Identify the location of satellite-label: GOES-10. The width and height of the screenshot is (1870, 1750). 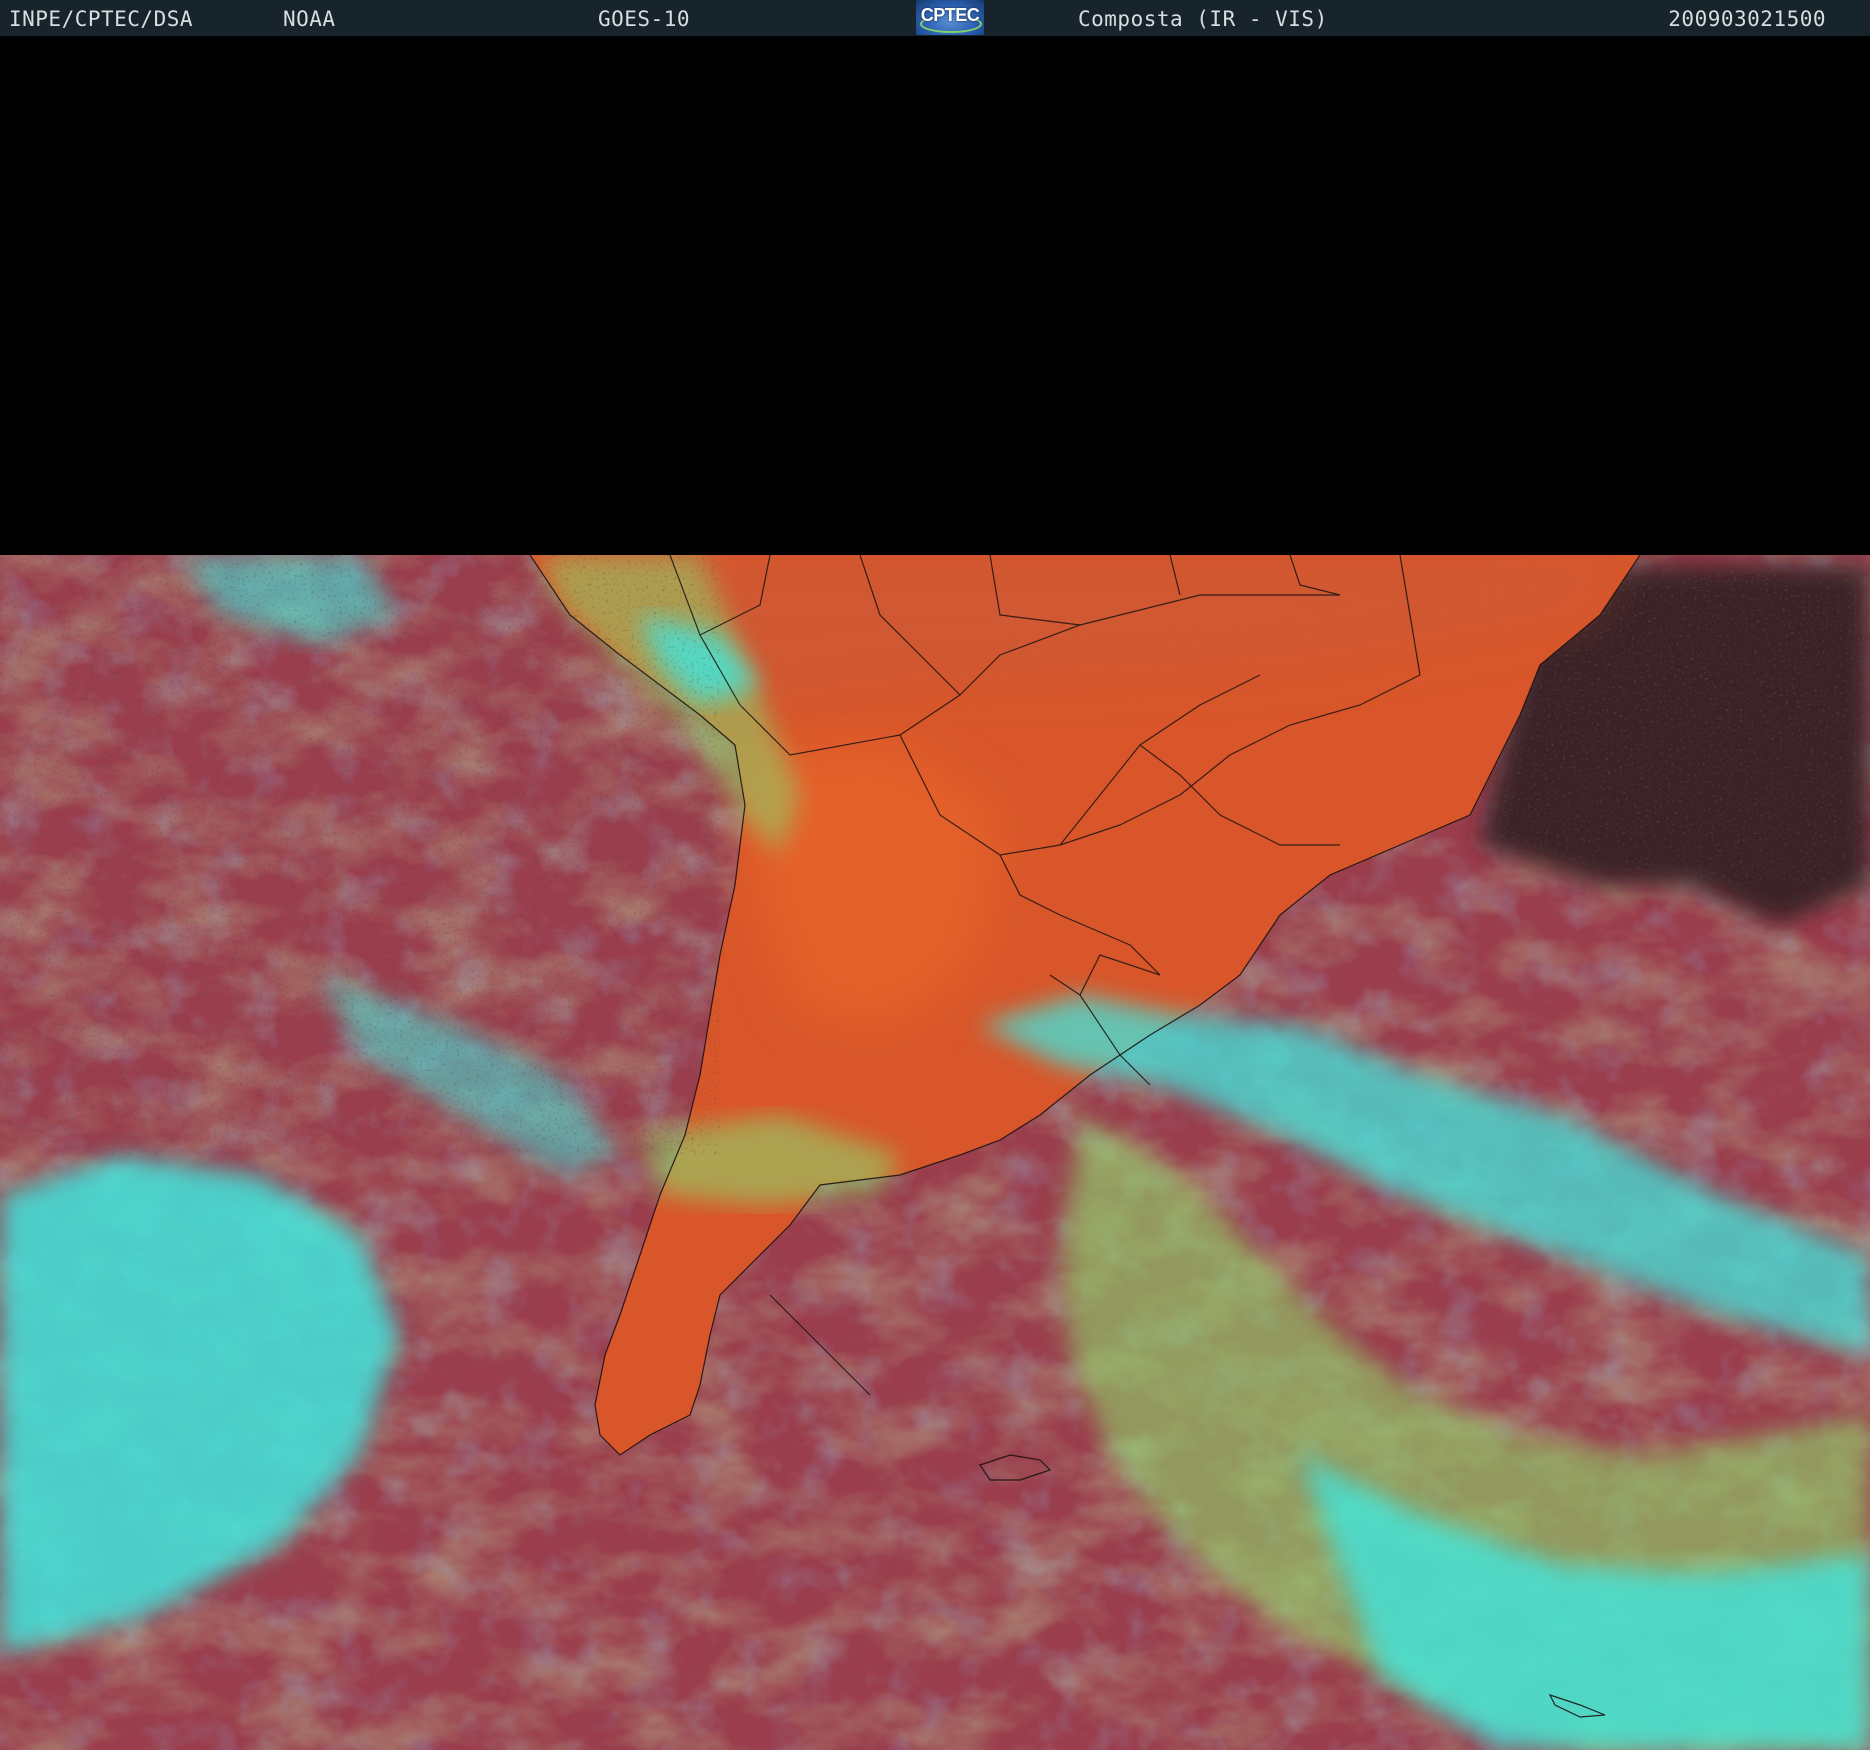
(644, 19).